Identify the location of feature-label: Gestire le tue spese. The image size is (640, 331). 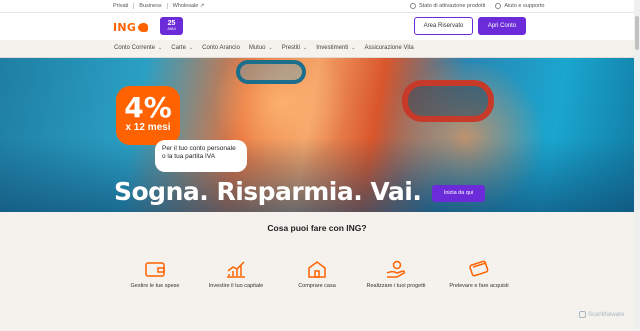
(155, 286).